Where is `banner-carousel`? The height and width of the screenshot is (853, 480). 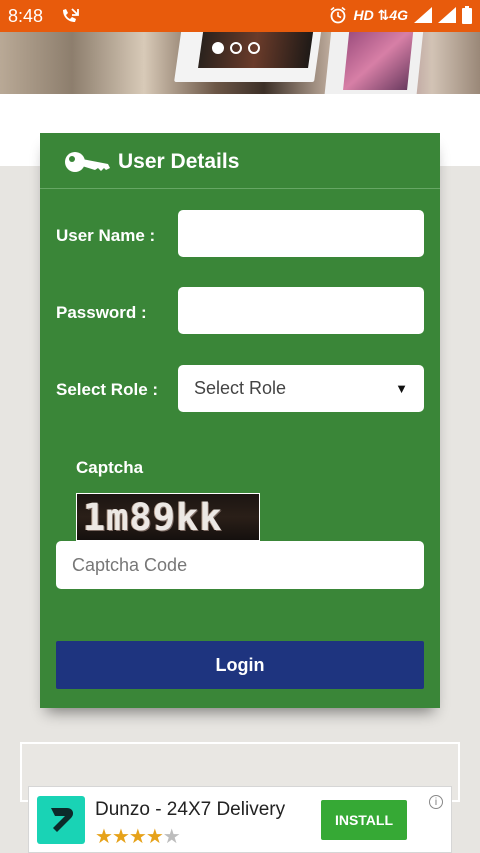 banner-carousel is located at coordinates (240, 63).